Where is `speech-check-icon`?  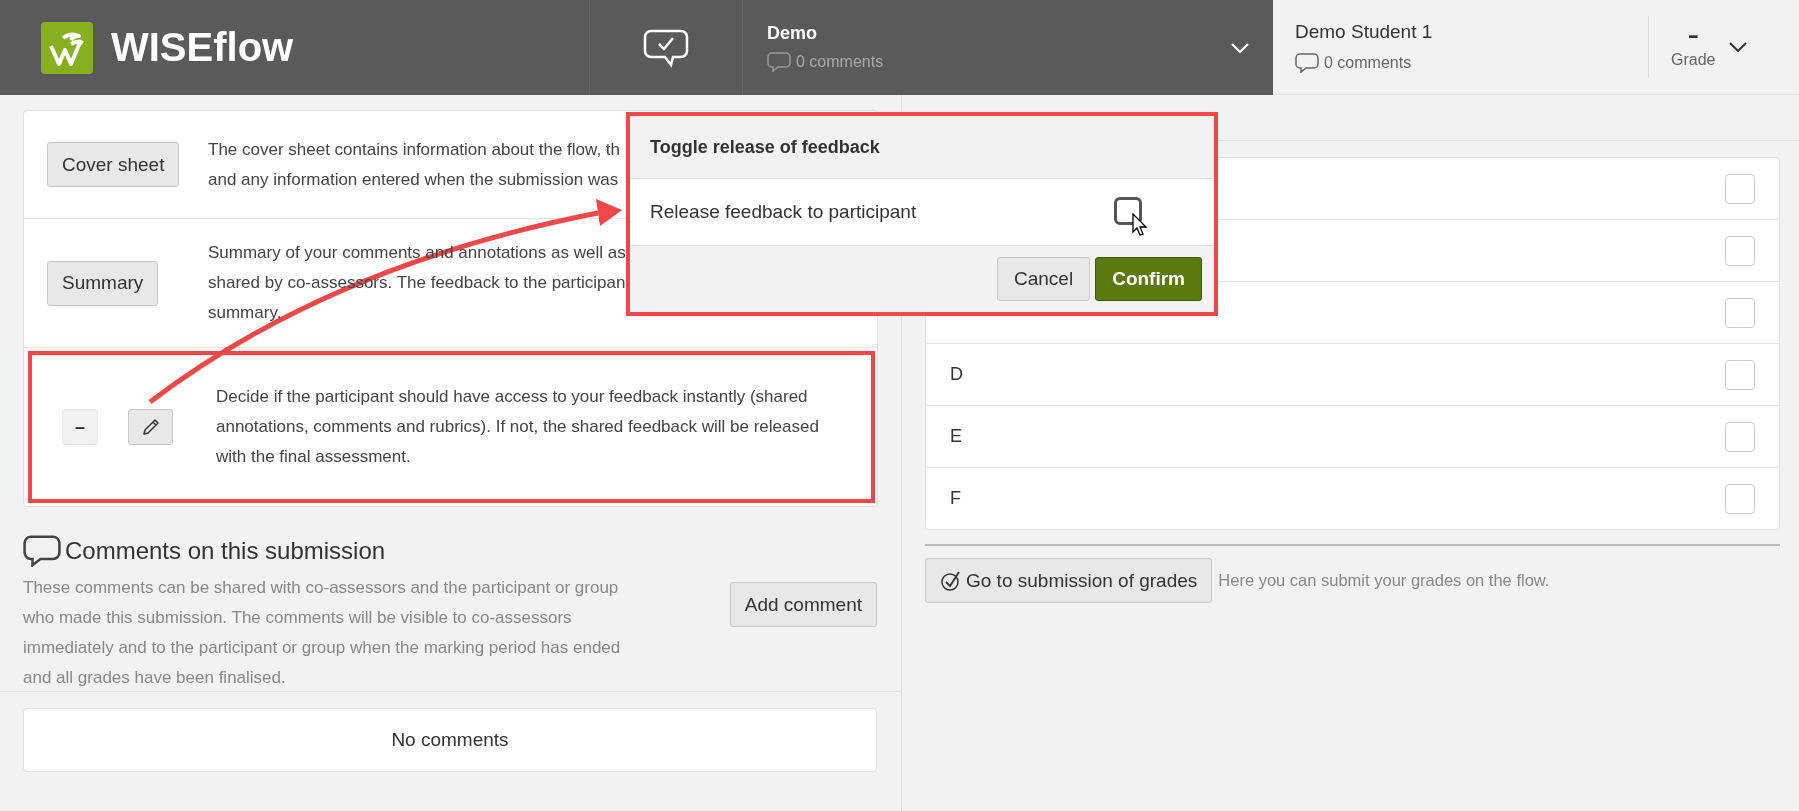 speech-check-icon is located at coordinates (666, 47).